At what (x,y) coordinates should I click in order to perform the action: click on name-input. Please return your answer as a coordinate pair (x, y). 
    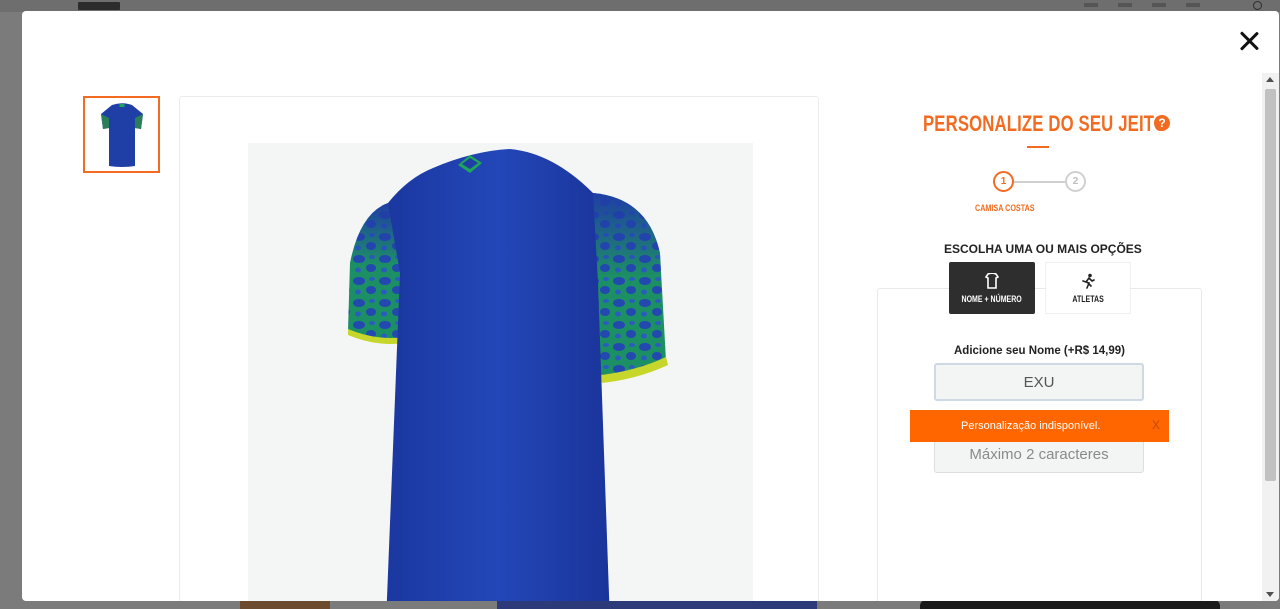
    Looking at the image, I should click on (1039, 382).